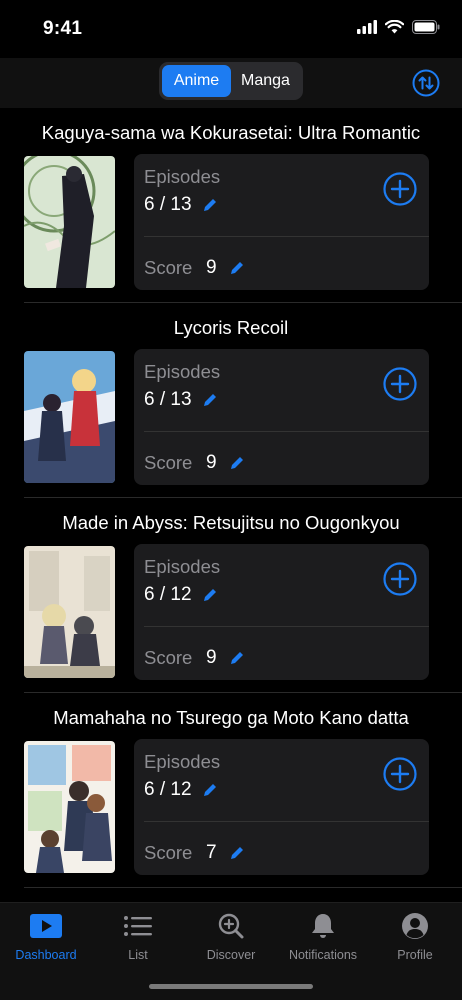 This screenshot has width=462, height=1000. What do you see at coordinates (138, 926) in the screenshot?
I see `list-icon` at bounding box center [138, 926].